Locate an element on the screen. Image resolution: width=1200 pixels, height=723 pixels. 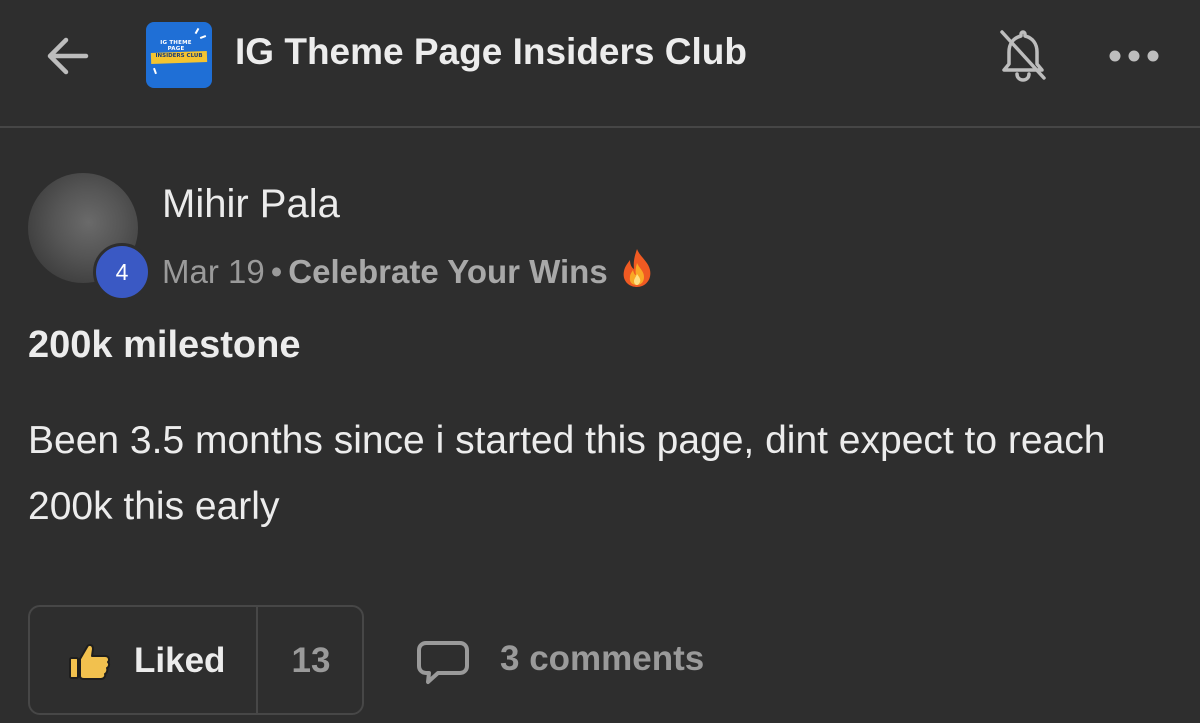
group-logo: IG THEME PAGE INSIDERS CLUB is located at coordinates (179, 55).